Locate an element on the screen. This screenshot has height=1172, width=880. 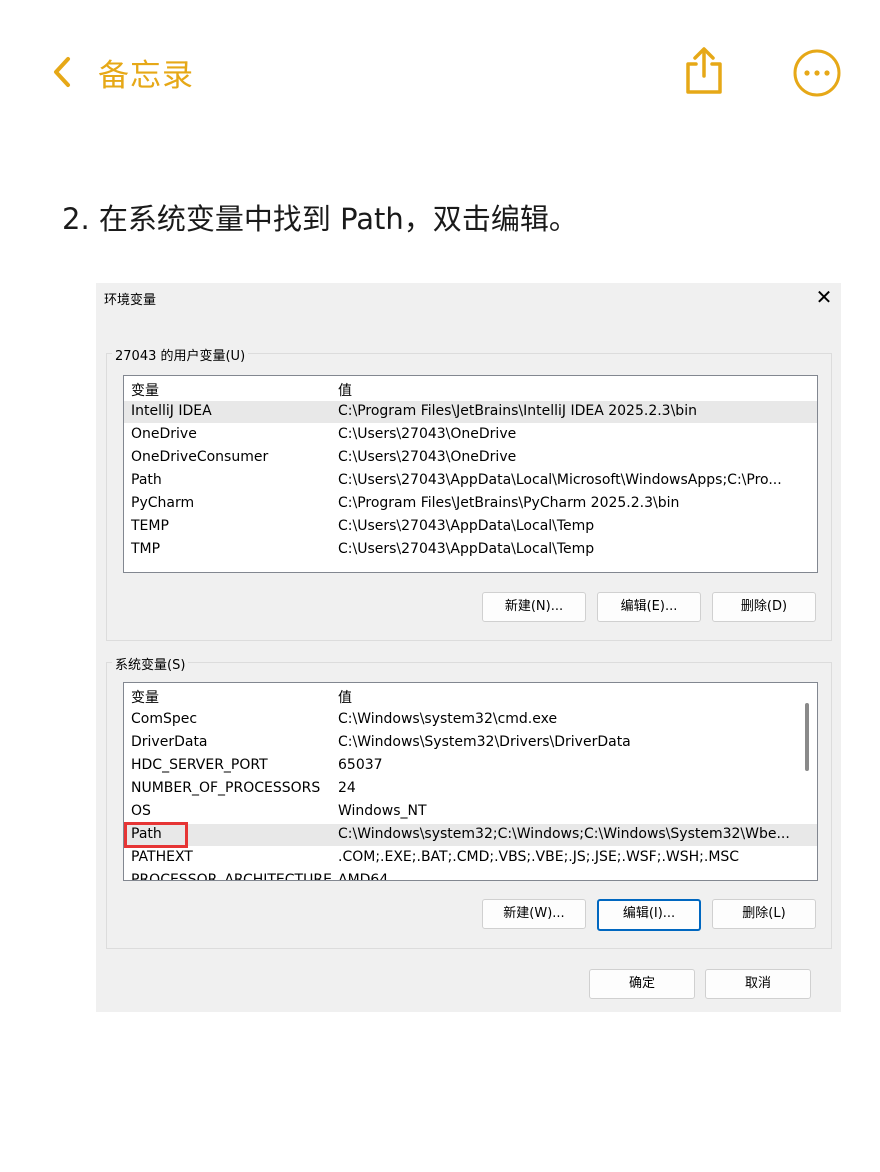
var-name: PyCharm is located at coordinates (163, 503).